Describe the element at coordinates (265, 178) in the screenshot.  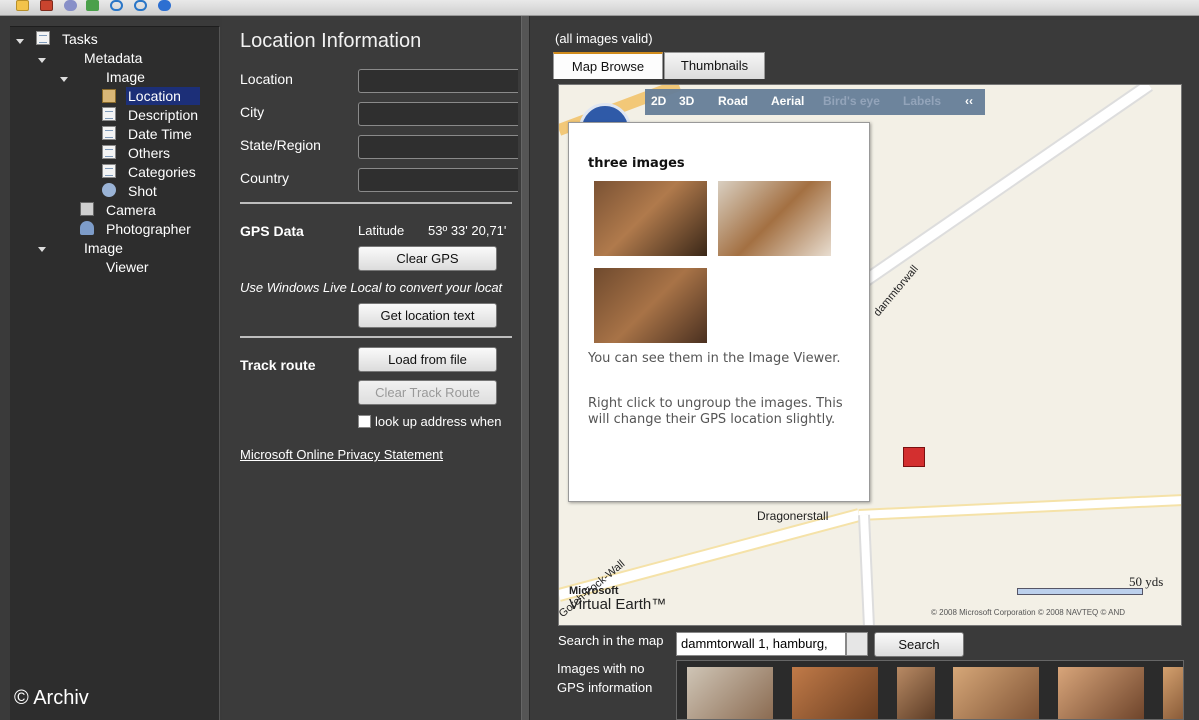
I see `country-label: Country` at that location.